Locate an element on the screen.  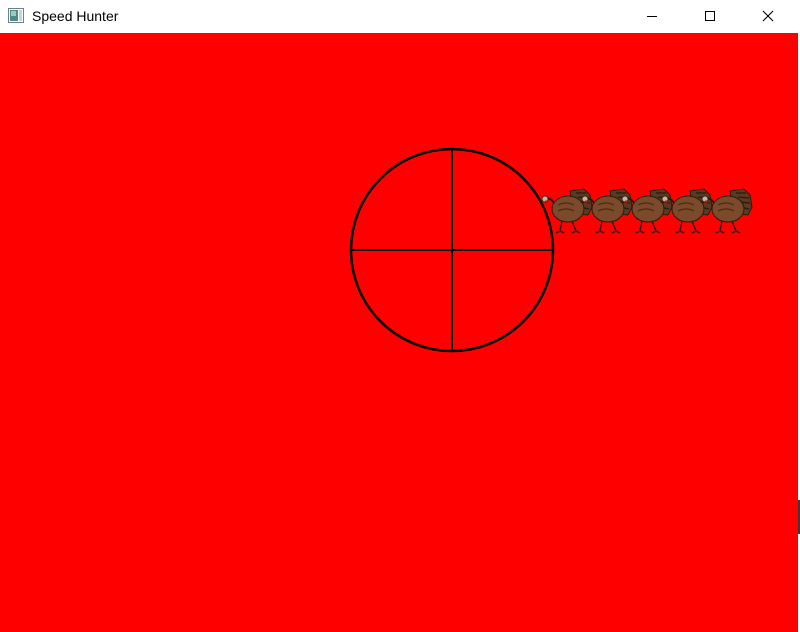
minimize-icon is located at coordinates (652, 16).